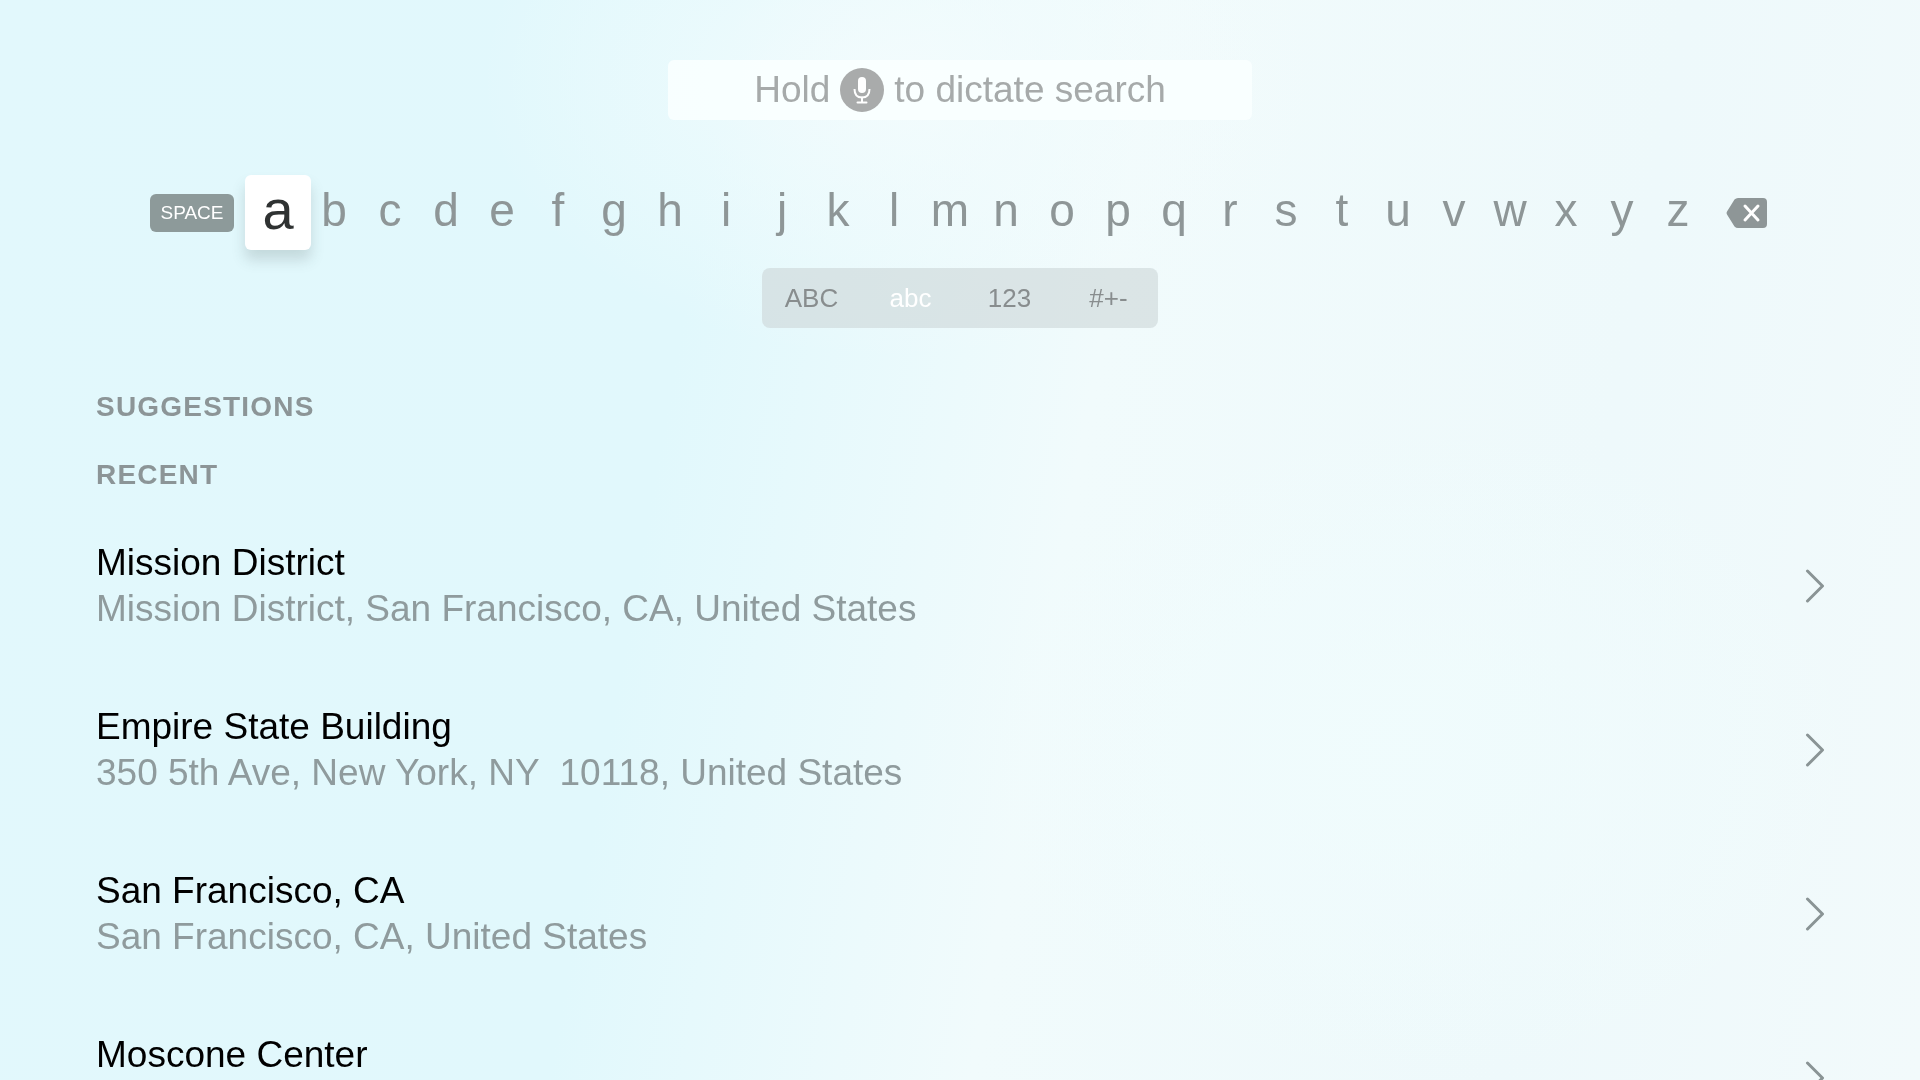 The width and height of the screenshot is (1920, 1080). What do you see at coordinates (192, 212) in the screenshot?
I see `space-key: SPACE` at bounding box center [192, 212].